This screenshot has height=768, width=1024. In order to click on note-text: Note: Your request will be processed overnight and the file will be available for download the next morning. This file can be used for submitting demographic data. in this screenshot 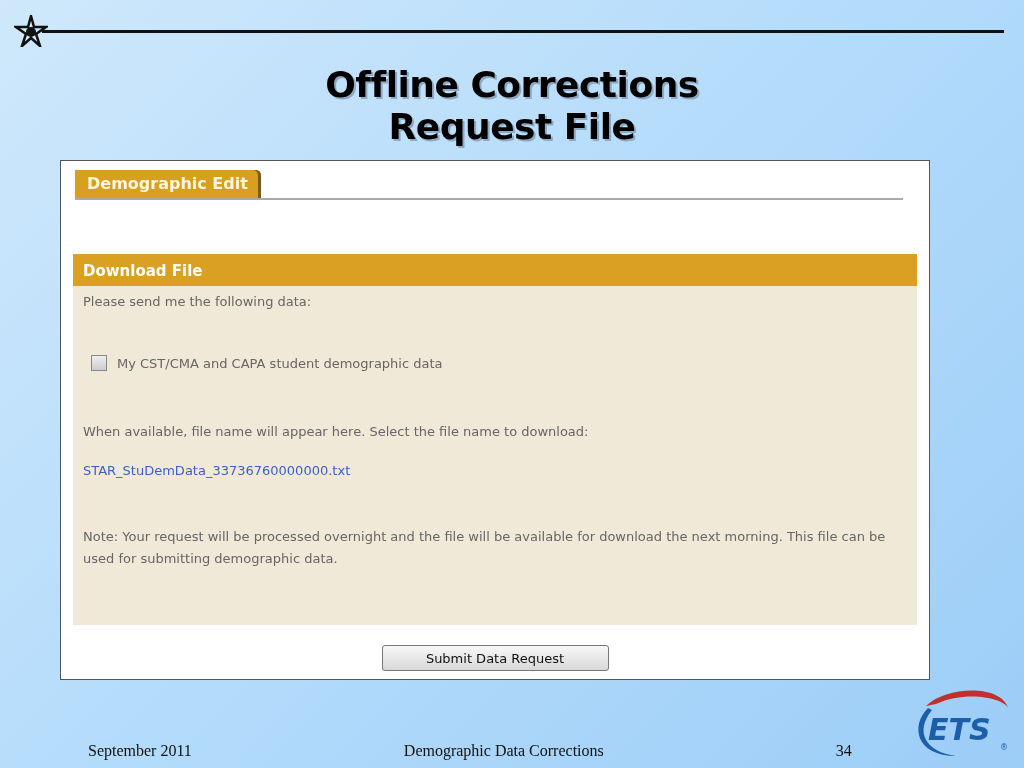, I will do `click(484, 548)`.